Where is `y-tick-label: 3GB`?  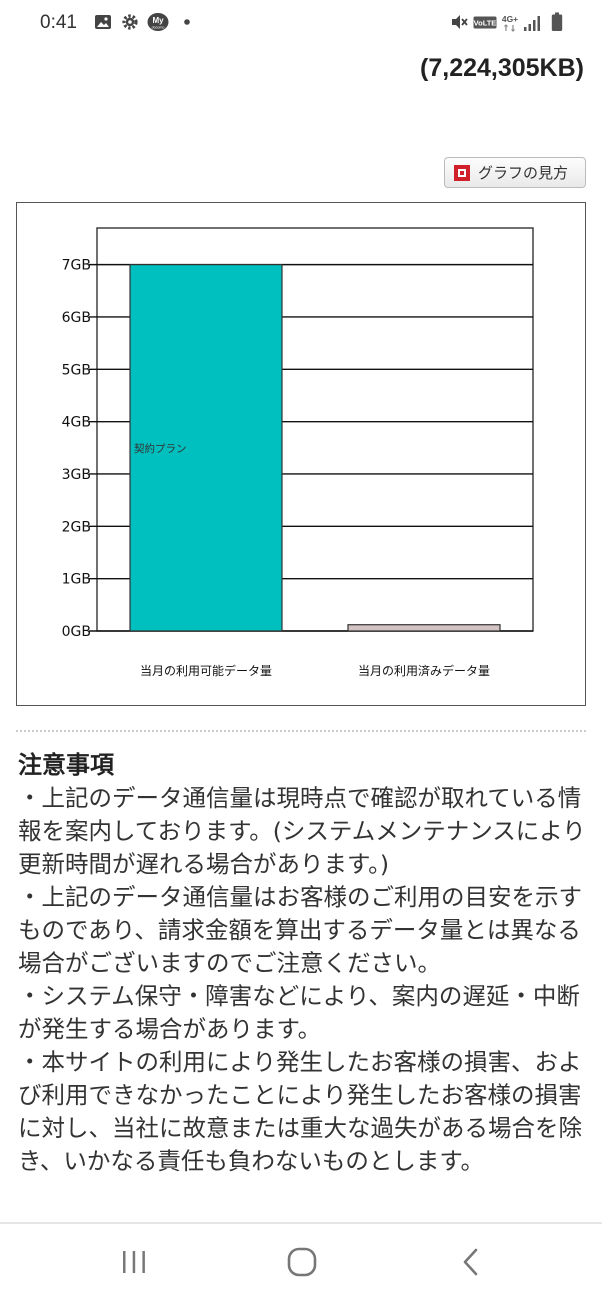
y-tick-label: 3GB is located at coordinates (76, 475).